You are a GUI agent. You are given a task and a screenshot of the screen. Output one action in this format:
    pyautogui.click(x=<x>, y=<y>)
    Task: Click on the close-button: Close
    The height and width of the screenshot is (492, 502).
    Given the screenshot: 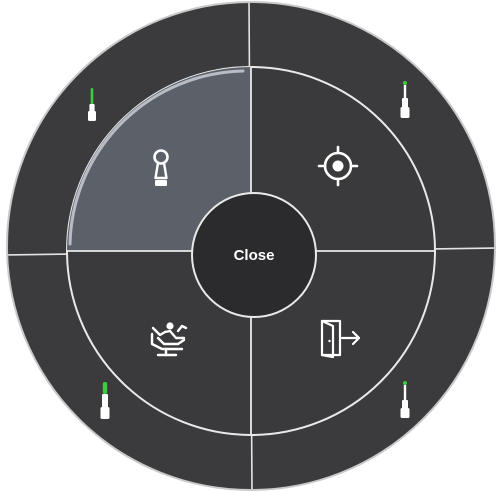 What is the action you would take?
    pyautogui.click(x=254, y=255)
    